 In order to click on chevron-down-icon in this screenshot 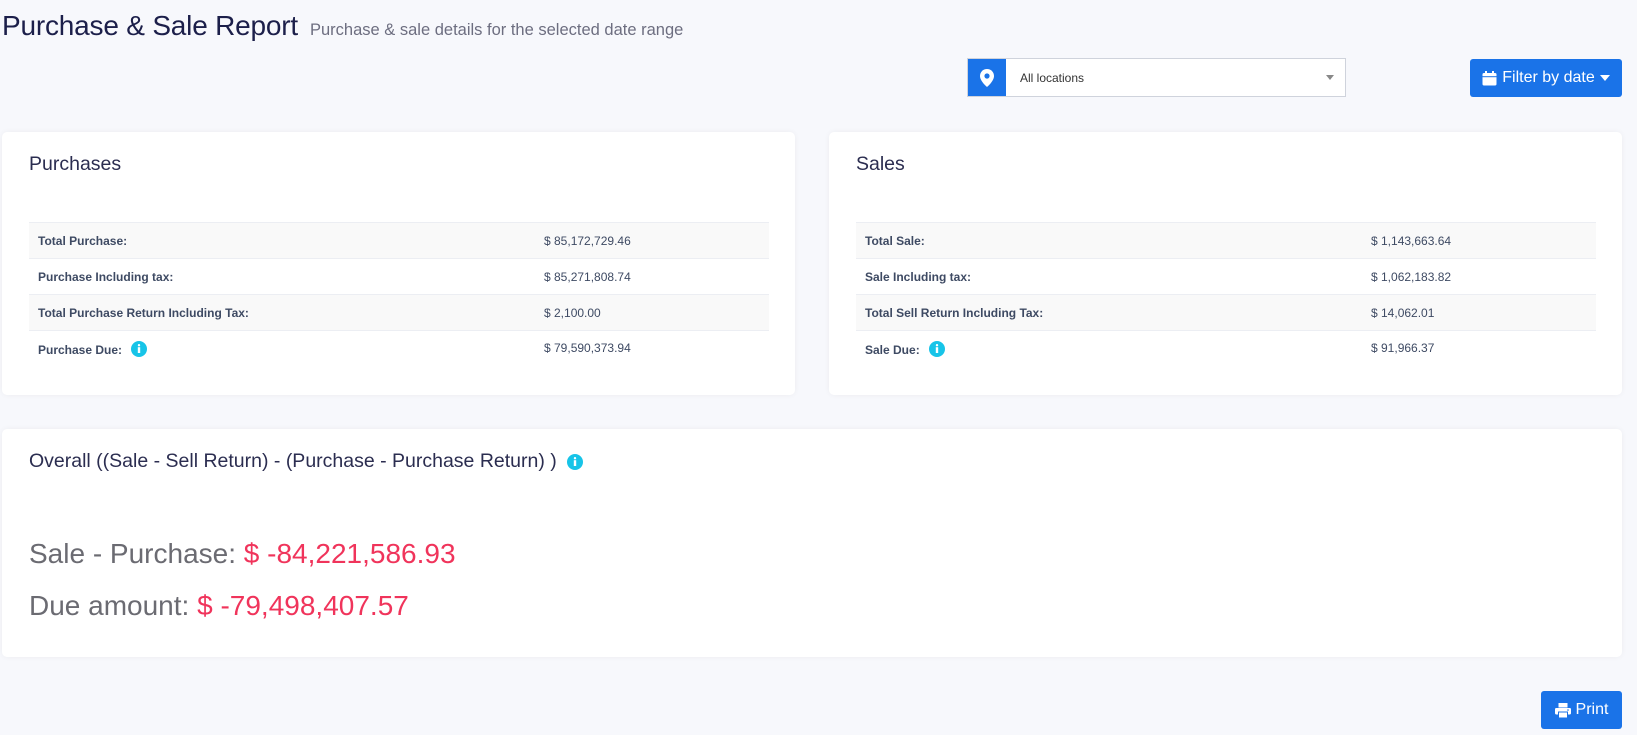, I will do `click(1330, 77)`.